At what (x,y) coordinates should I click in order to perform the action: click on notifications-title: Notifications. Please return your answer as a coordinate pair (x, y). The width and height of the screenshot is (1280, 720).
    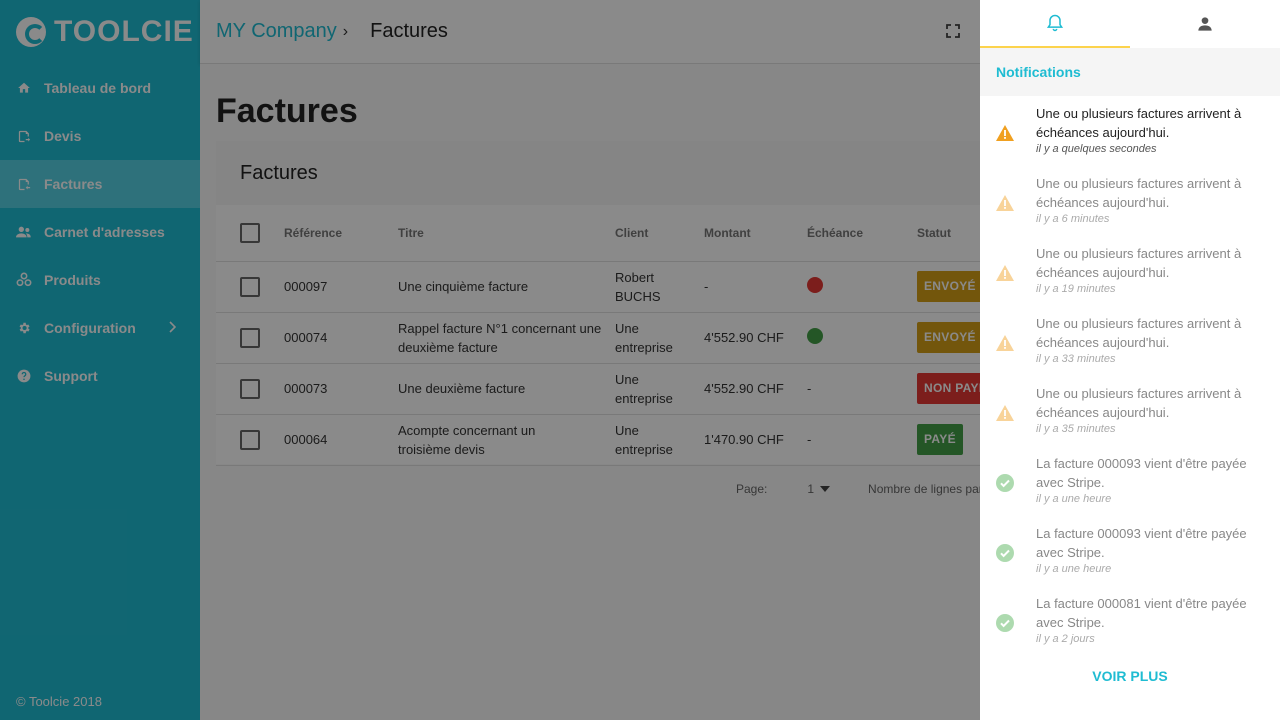
    Looking at the image, I should click on (1130, 72).